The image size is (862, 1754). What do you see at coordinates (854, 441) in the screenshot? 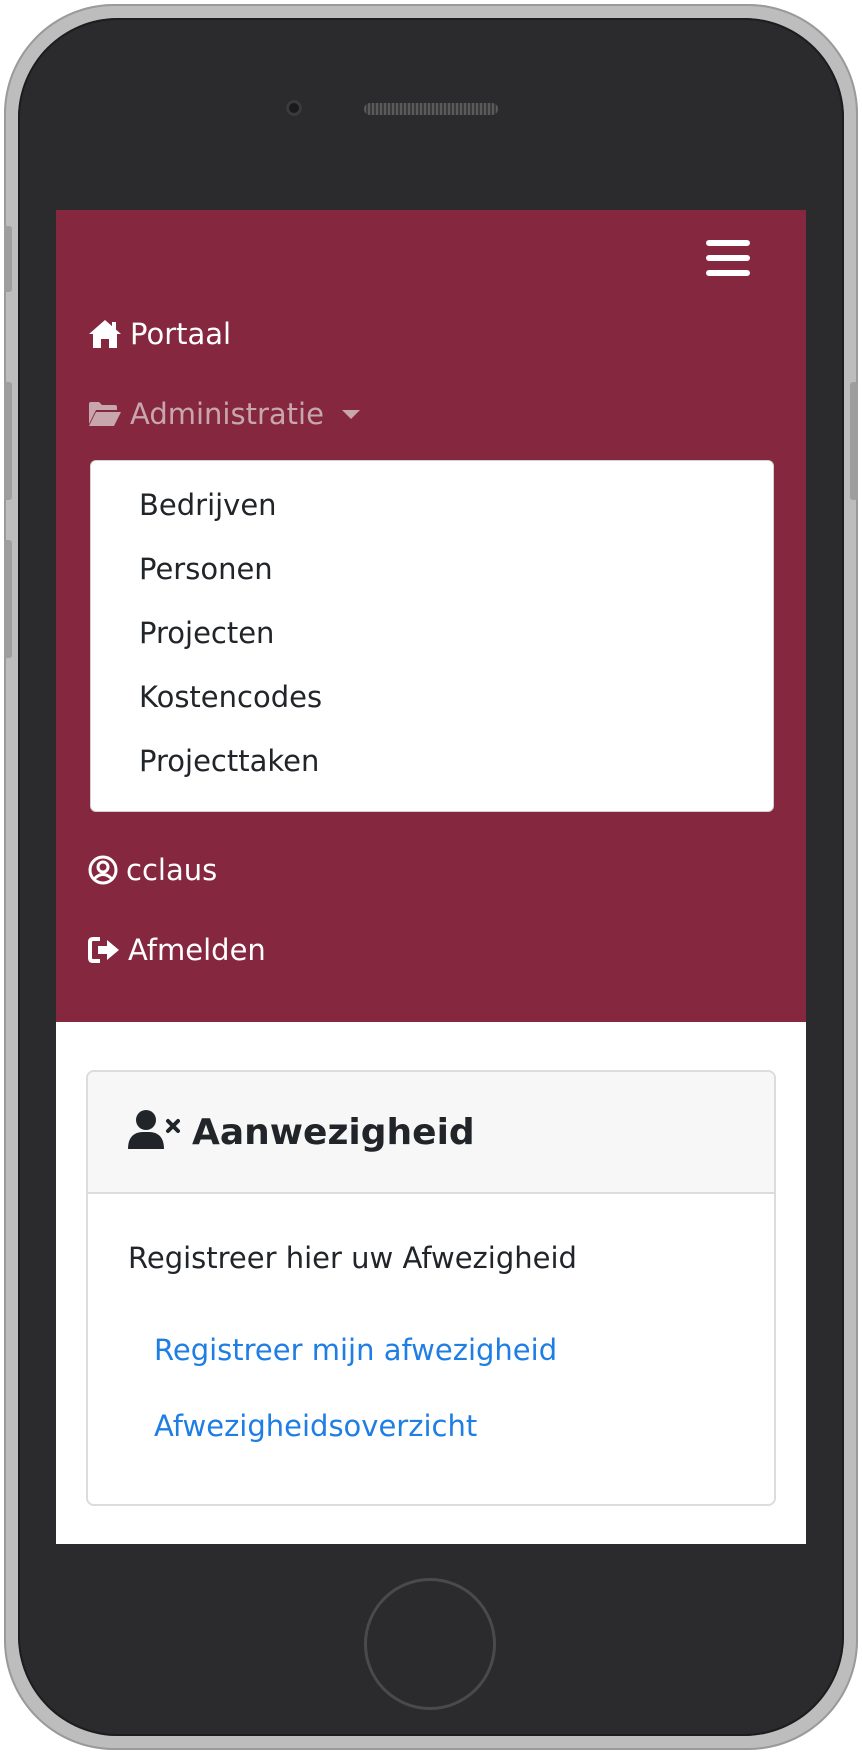
I see `power-button` at bounding box center [854, 441].